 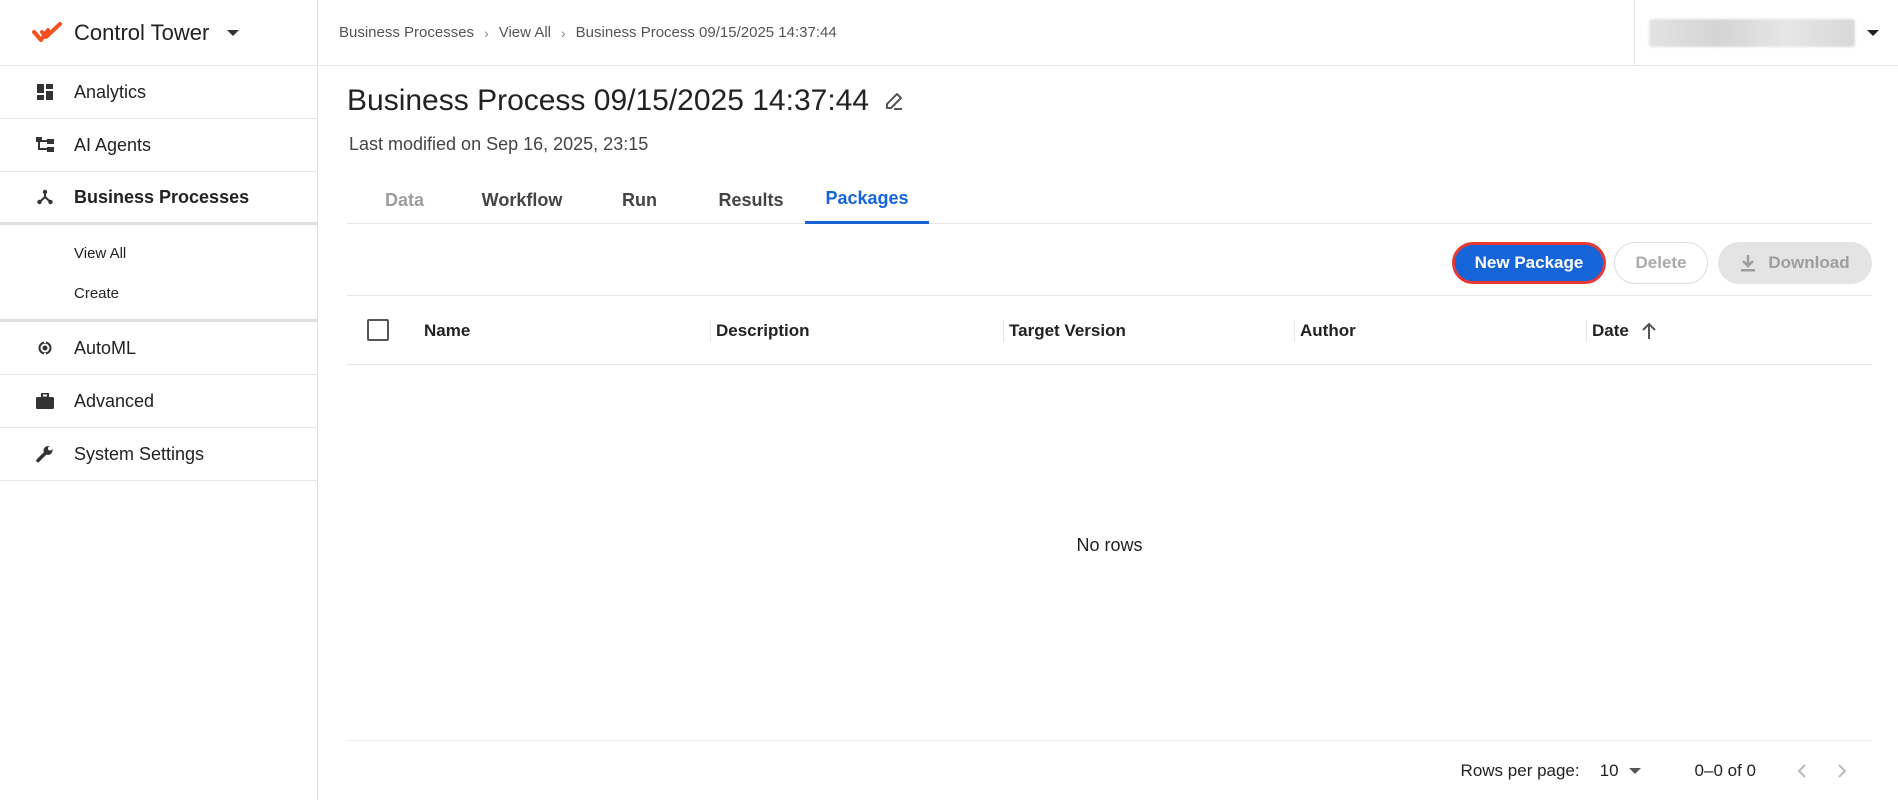 What do you see at coordinates (1520, 770) in the screenshot?
I see `rows-per-page-label: Rows per page:` at bounding box center [1520, 770].